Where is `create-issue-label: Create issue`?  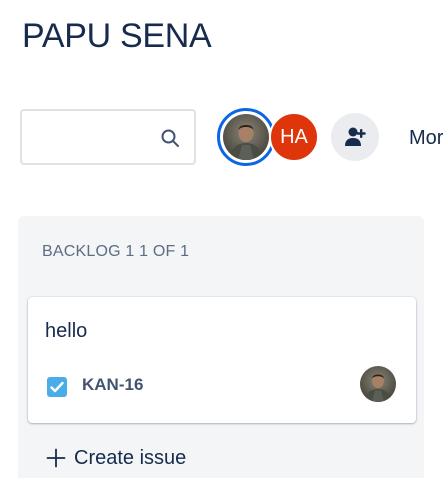 create-issue-label: Create issue is located at coordinates (130, 457).